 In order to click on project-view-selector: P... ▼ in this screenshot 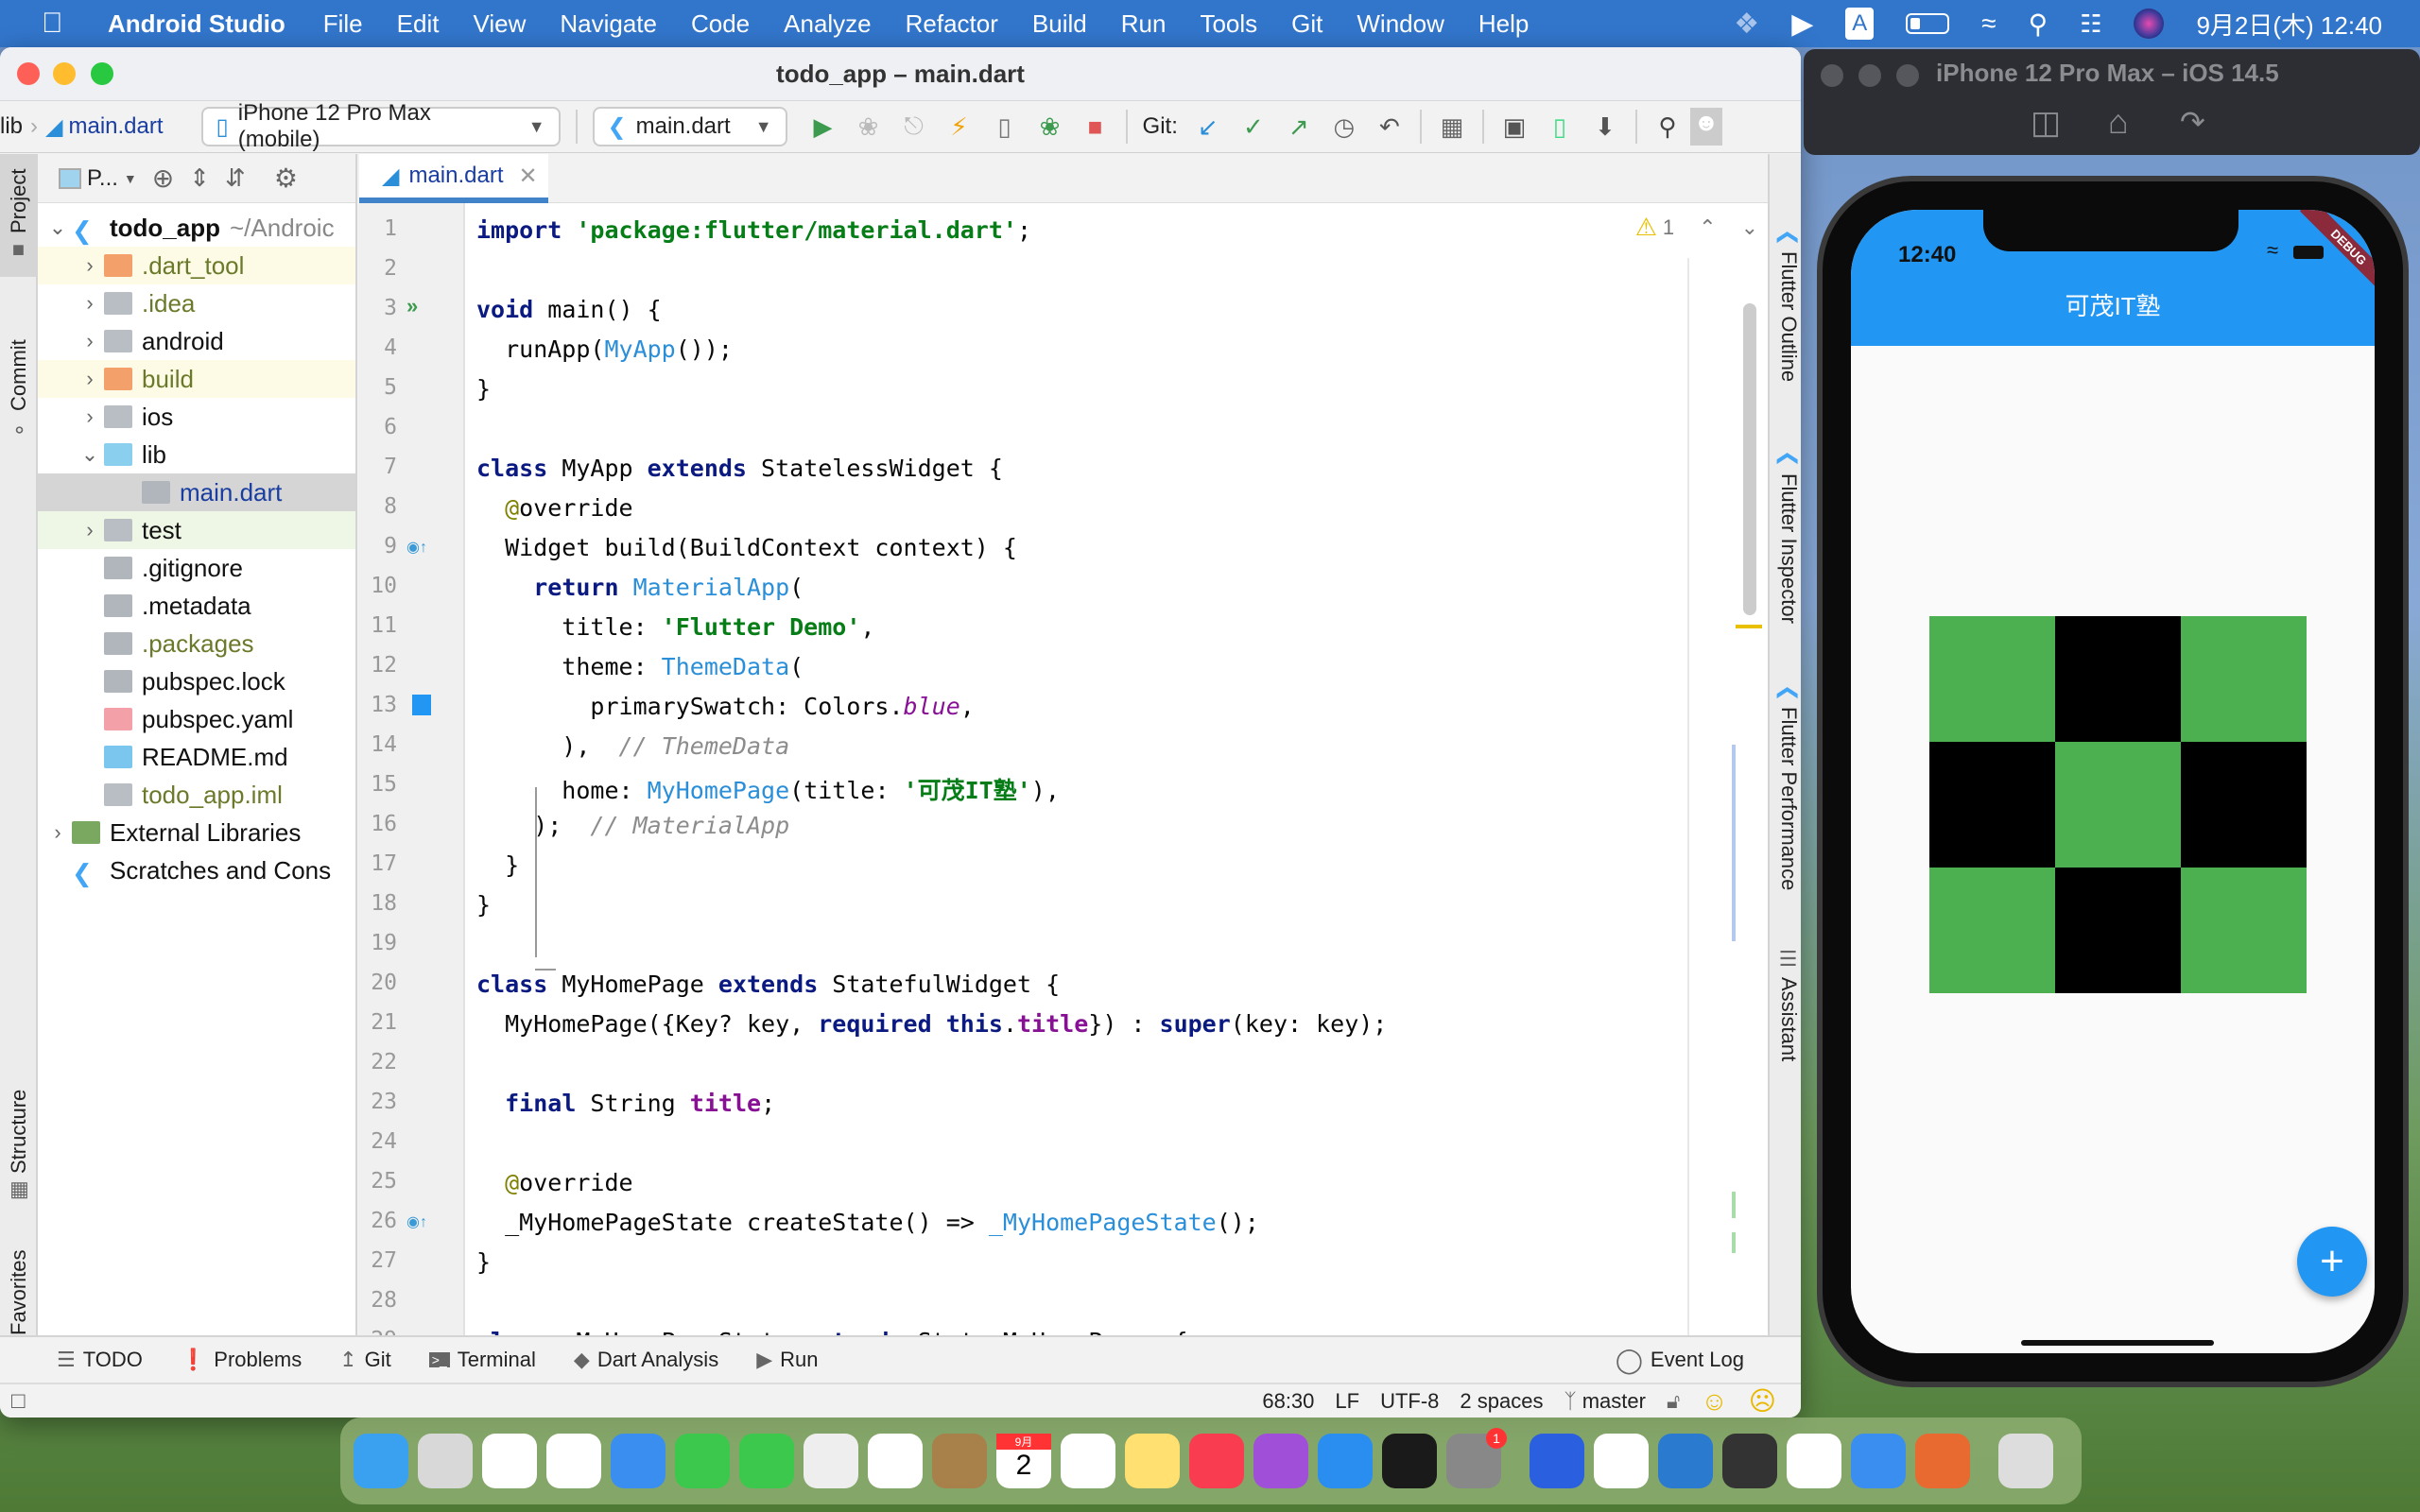, I will do `click(98, 178)`.